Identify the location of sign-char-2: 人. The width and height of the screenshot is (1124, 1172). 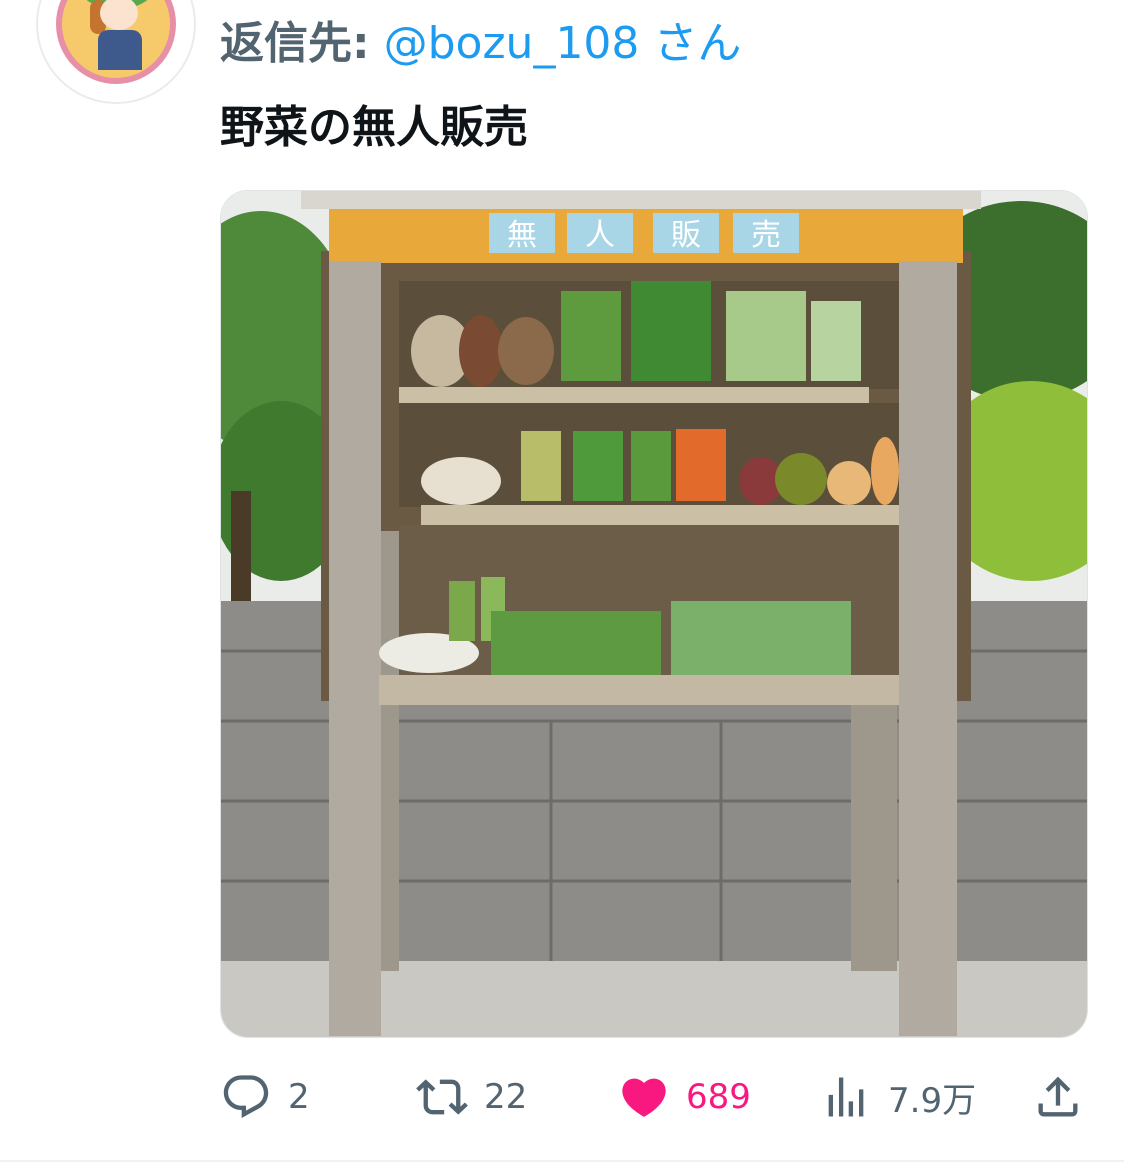
(600, 235).